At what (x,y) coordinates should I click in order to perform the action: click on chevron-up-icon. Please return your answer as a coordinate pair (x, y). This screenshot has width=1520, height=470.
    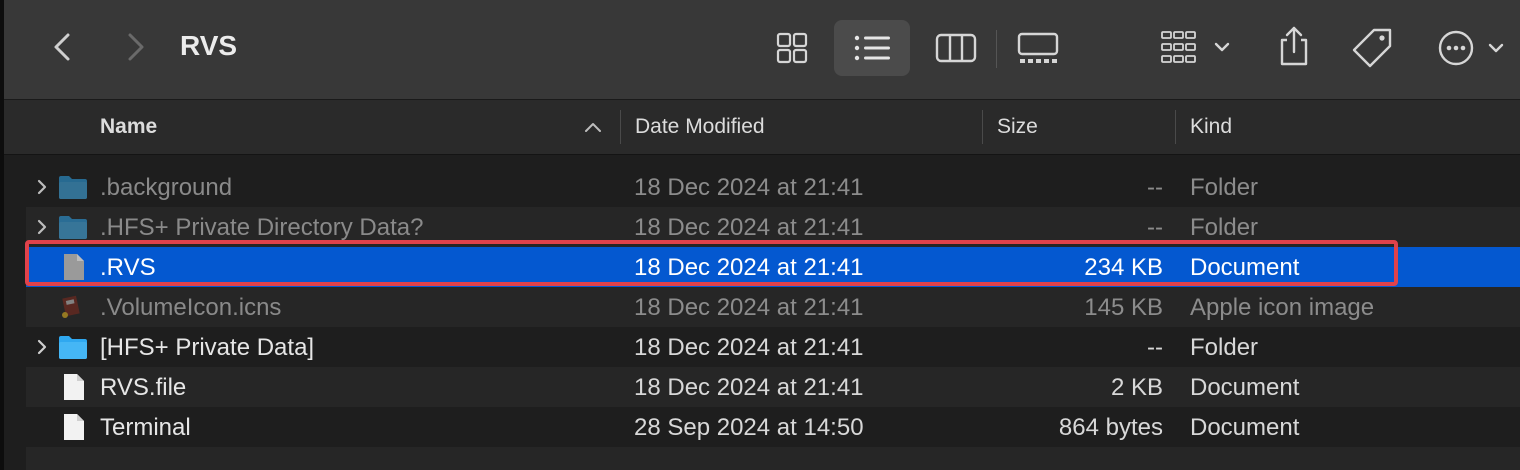
    Looking at the image, I should click on (593, 127).